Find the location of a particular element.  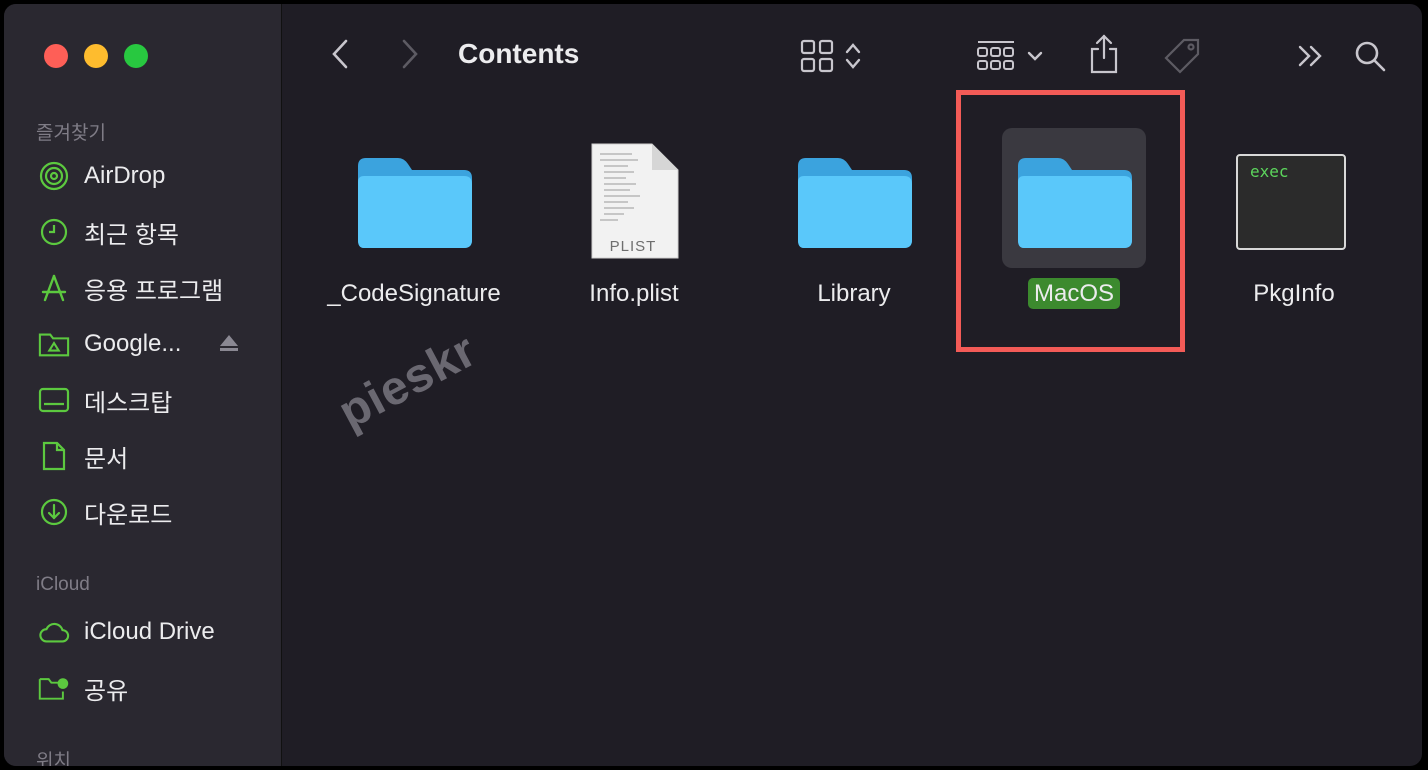

file-item-info-plist: PLIST Info.plist is located at coordinates (634, 224).